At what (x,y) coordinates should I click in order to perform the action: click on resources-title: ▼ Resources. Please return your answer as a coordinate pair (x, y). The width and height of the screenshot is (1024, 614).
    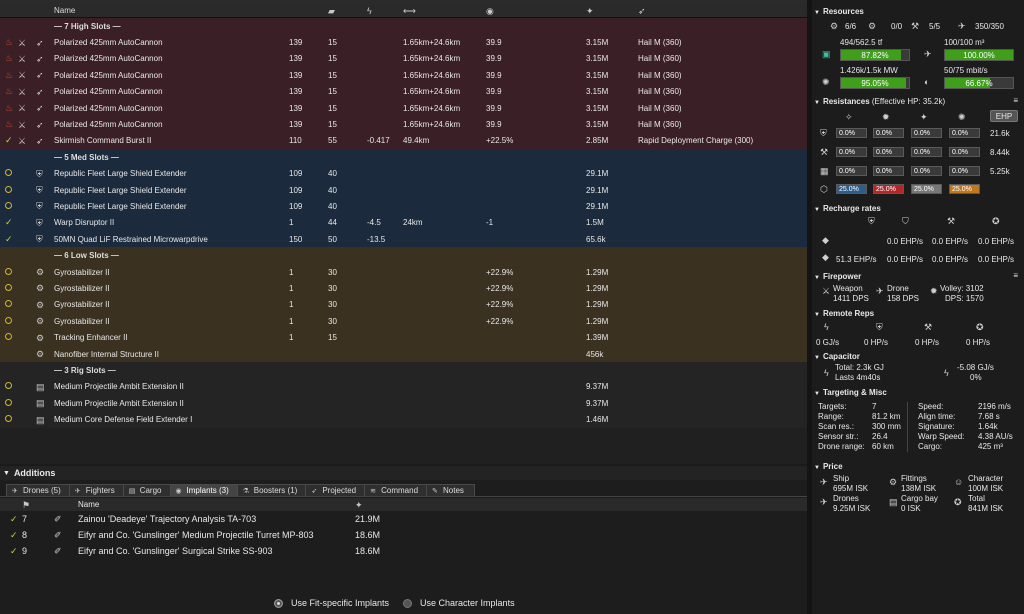
    Looking at the image, I should click on (918, 11).